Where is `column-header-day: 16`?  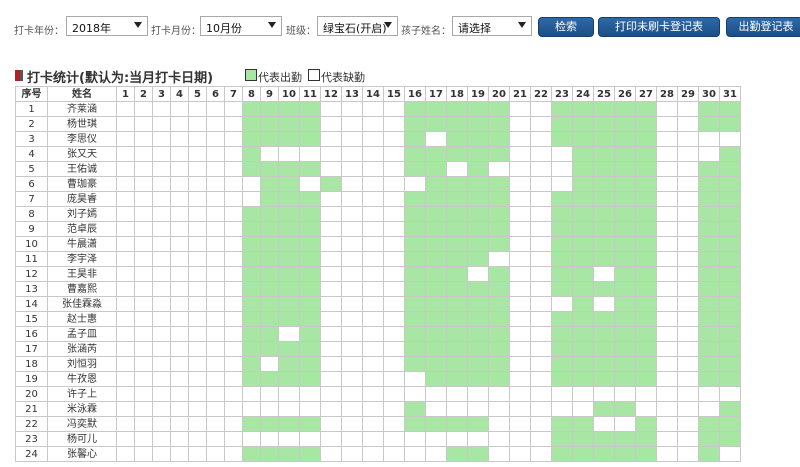 column-header-day: 16 is located at coordinates (415, 94).